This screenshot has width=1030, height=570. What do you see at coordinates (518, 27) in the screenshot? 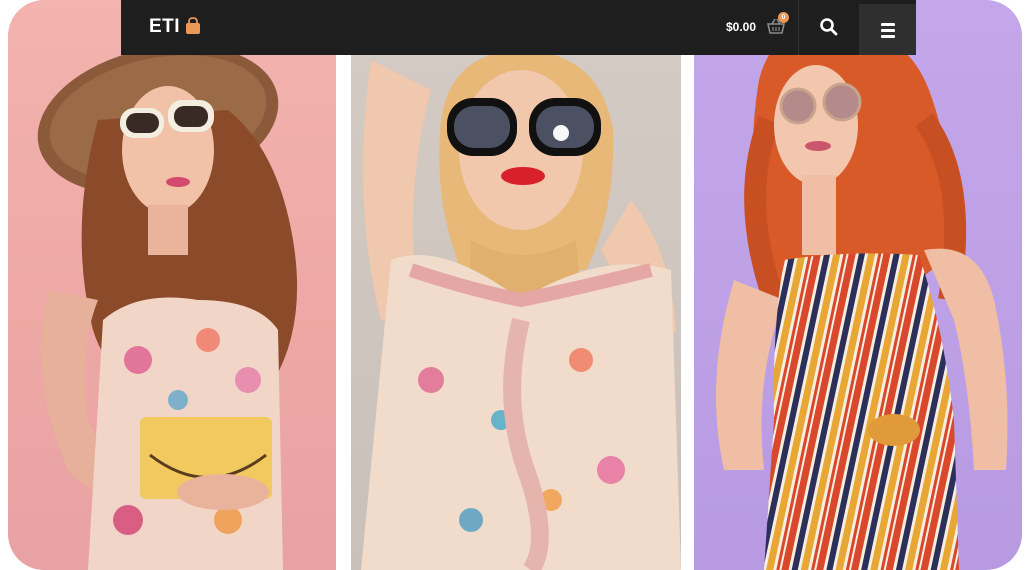
I see `top-navigation-bar: ETI $0.00 0` at bounding box center [518, 27].